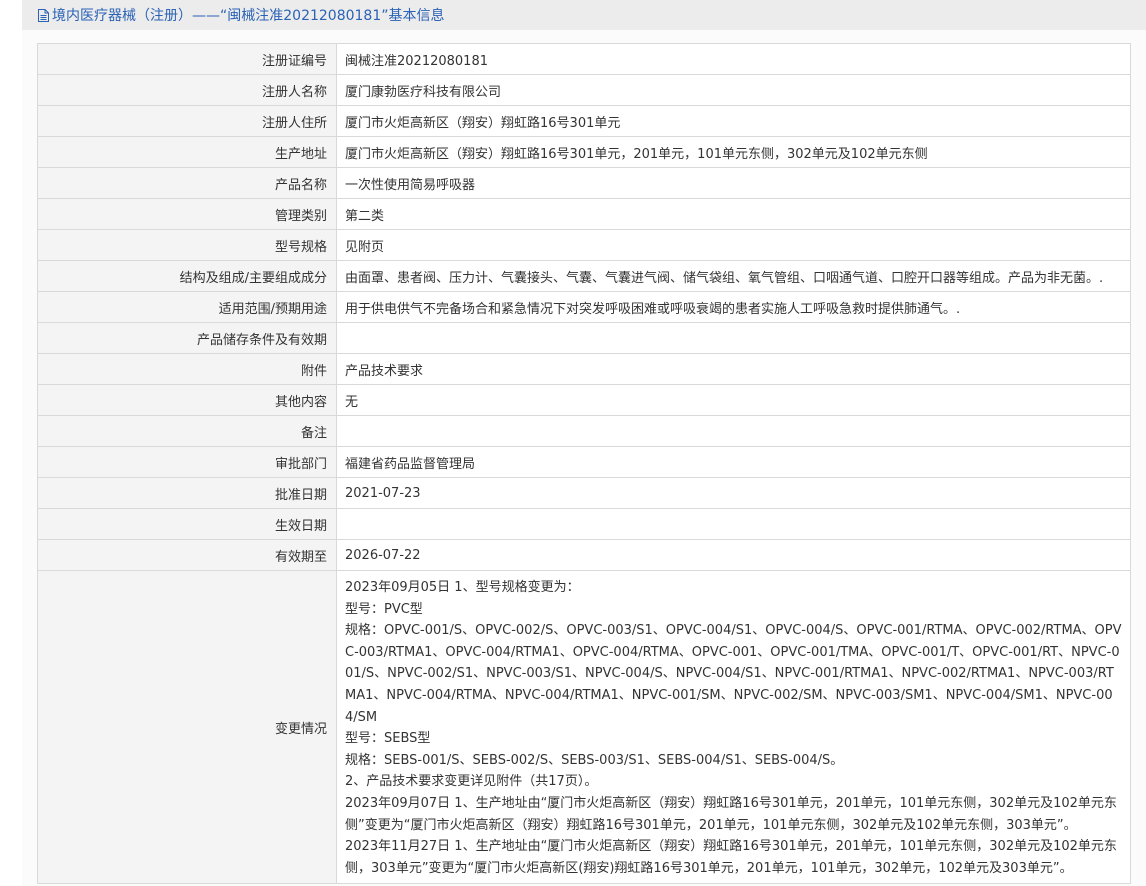  I want to click on table-row: 备注, so click(584, 431).